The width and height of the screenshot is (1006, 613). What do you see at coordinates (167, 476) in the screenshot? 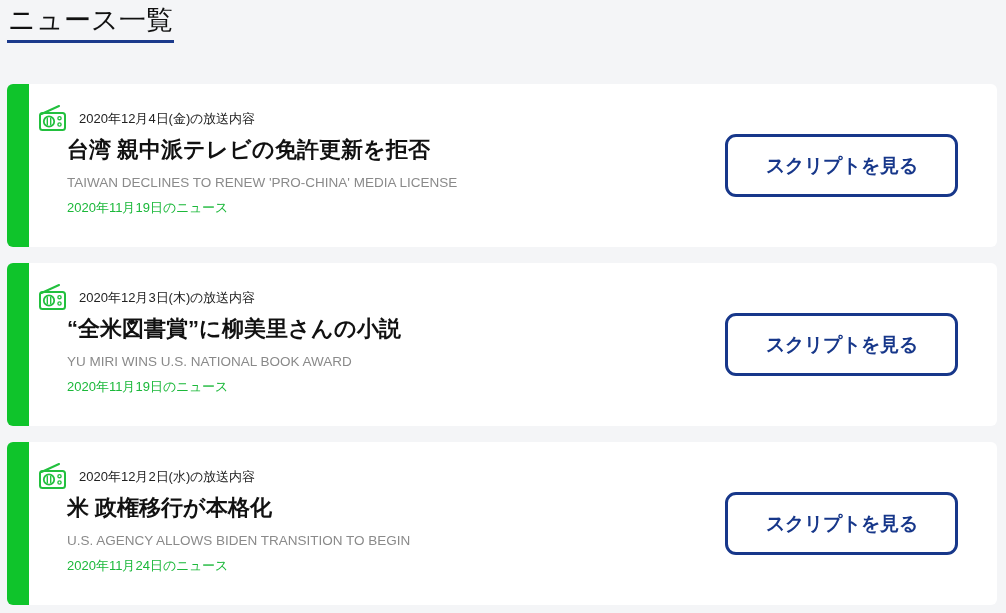
I see `broadcast-date: 2020年12月2日(水)の放送内容` at bounding box center [167, 476].